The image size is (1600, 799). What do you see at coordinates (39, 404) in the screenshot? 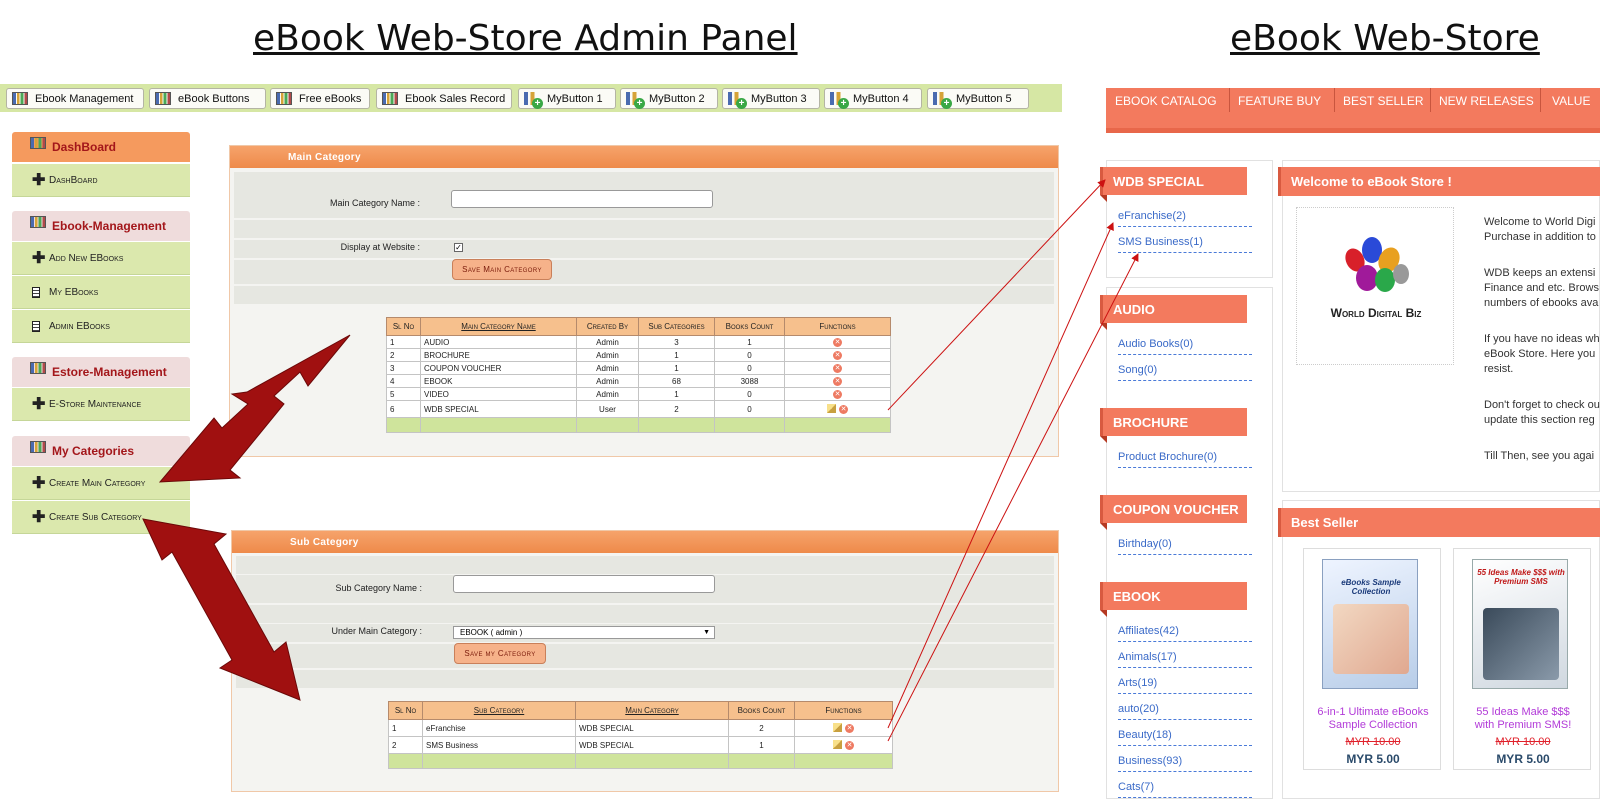
I see `plus-icon: ✚` at bounding box center [39, 404].